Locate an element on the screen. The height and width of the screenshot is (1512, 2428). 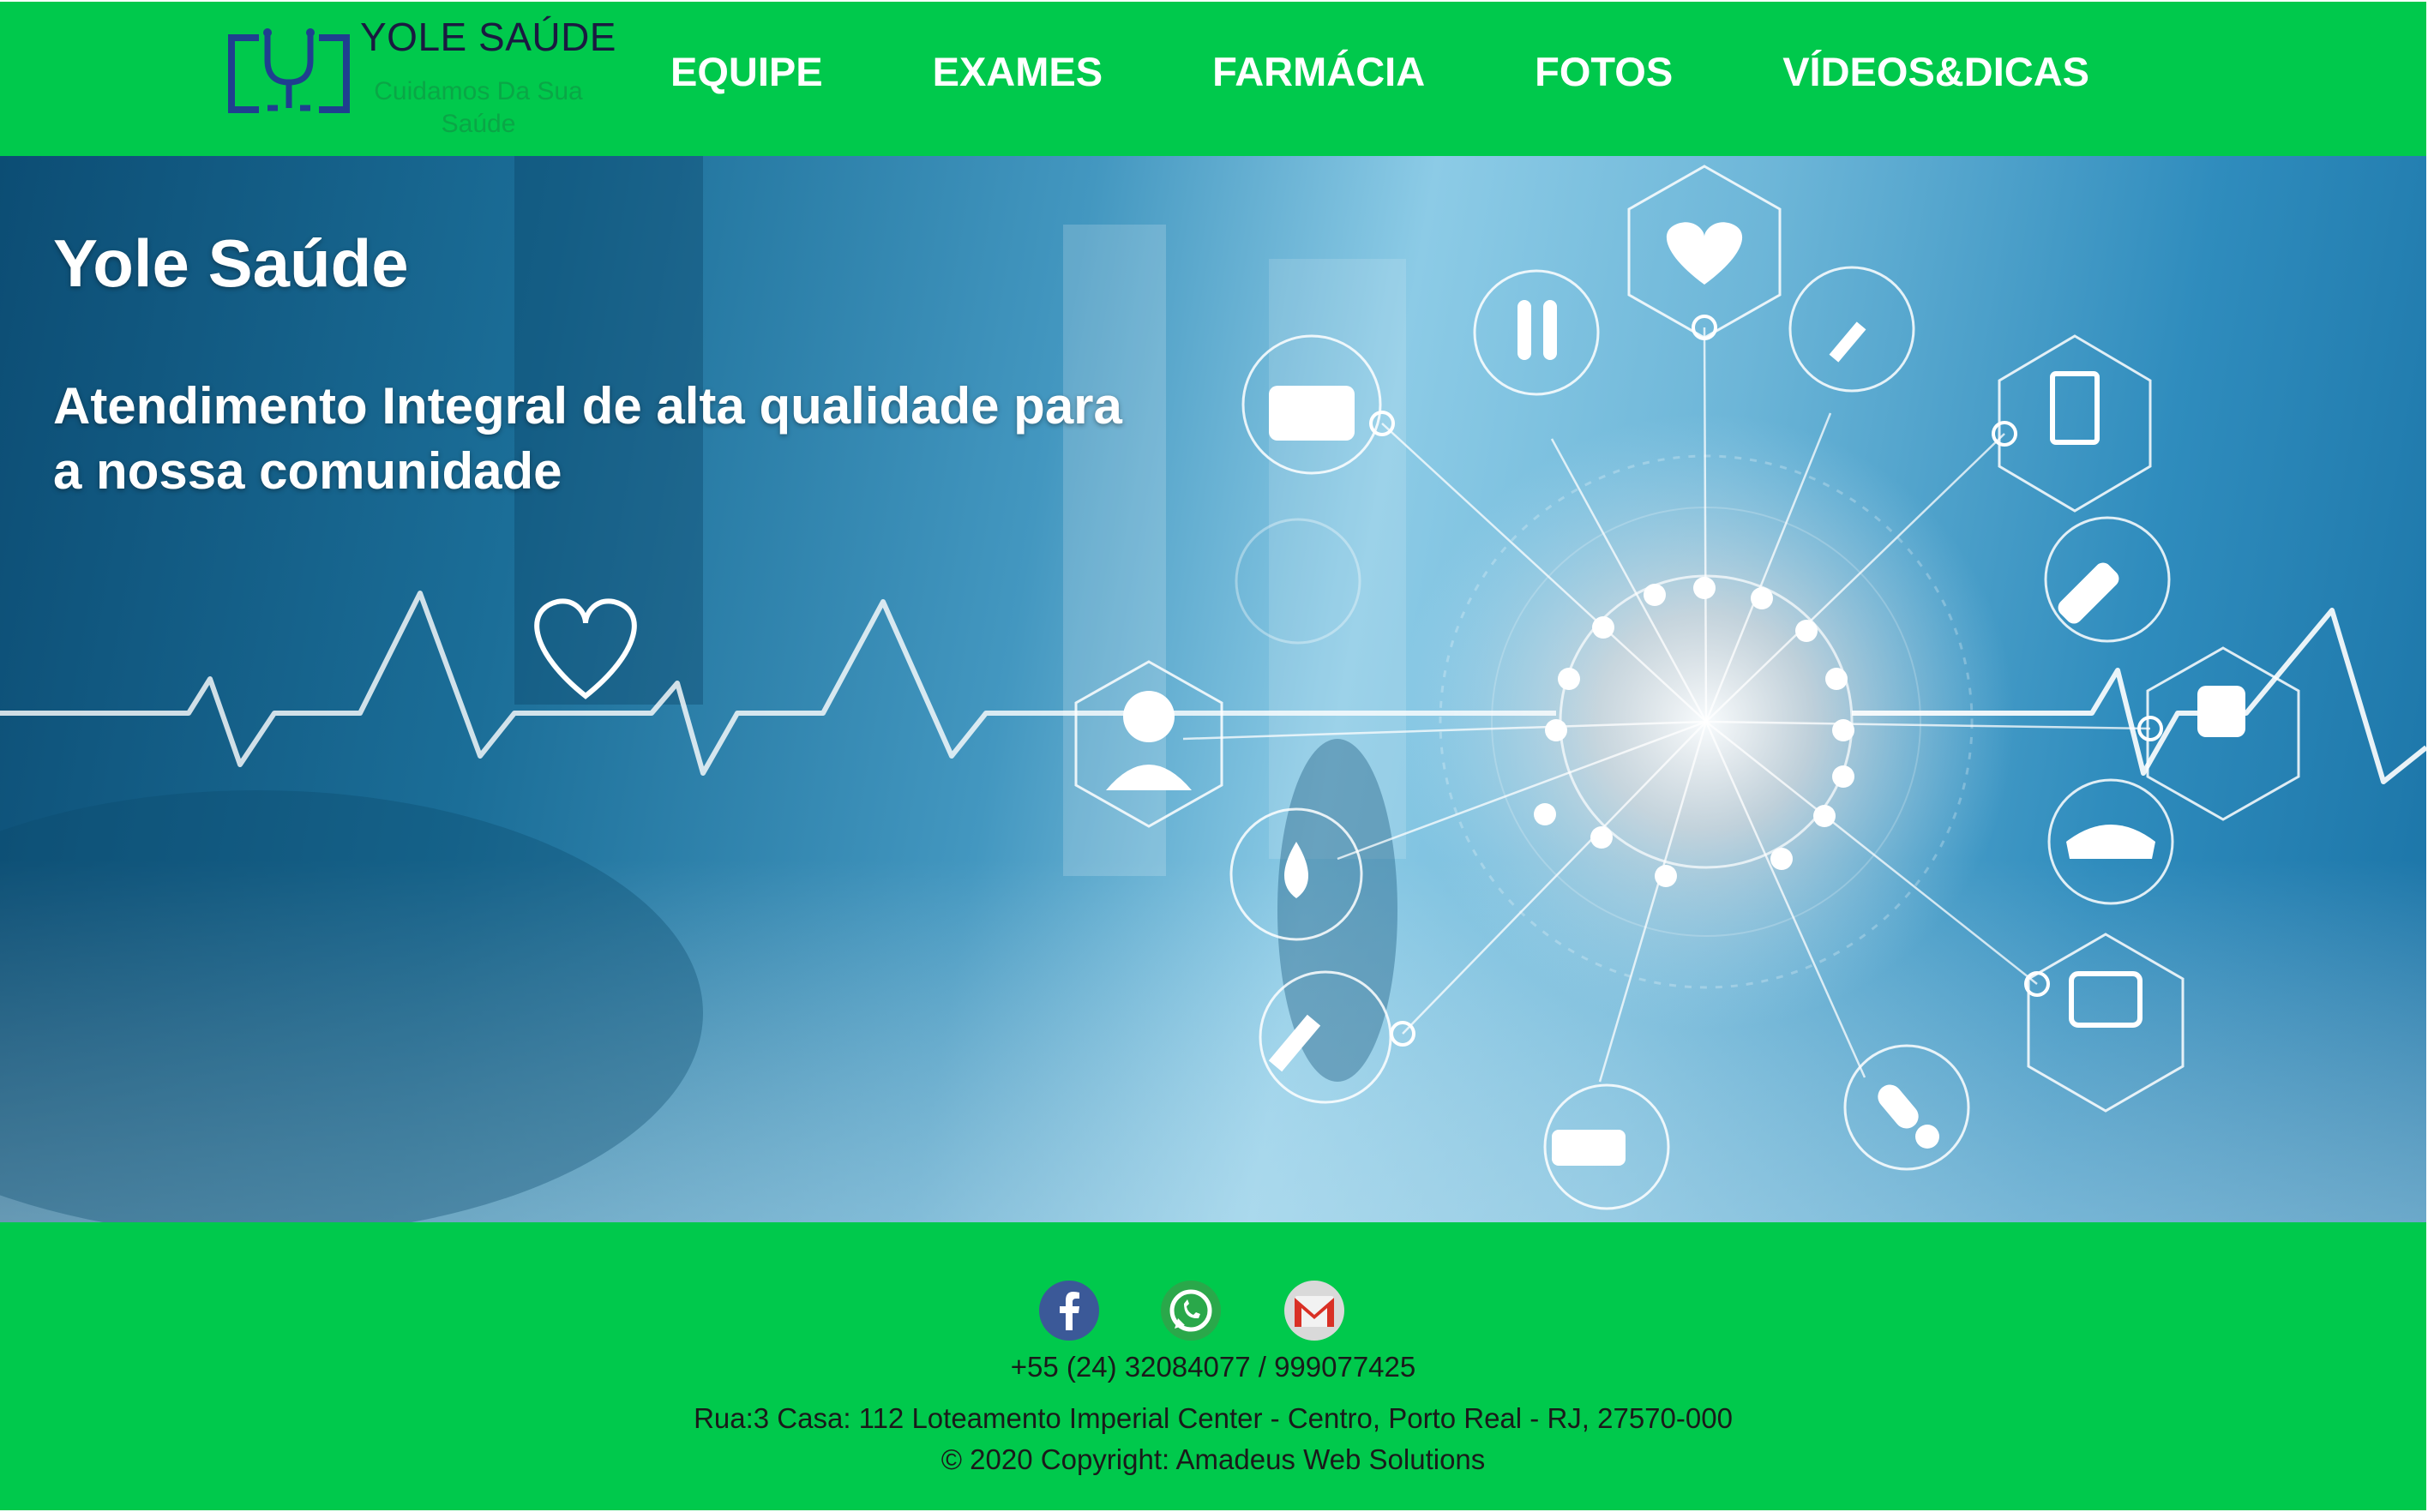
nav-item-fotos: FOTOS is located at coordinates (1604, 72).